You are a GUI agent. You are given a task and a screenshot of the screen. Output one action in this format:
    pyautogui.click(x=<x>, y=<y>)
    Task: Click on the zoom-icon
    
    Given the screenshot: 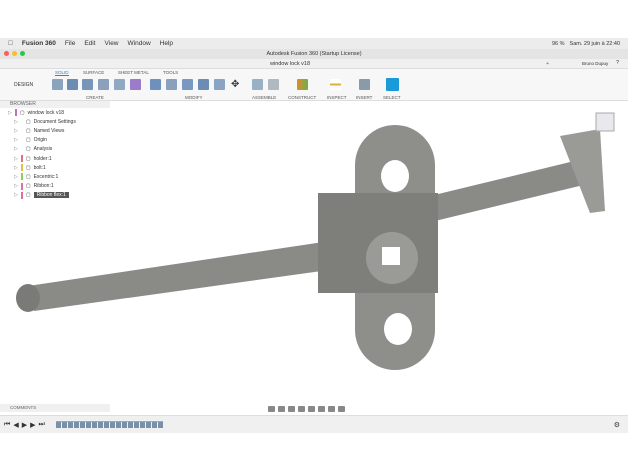 What is the action you would take?
    pyautogui.click(x=301, y=408)
    